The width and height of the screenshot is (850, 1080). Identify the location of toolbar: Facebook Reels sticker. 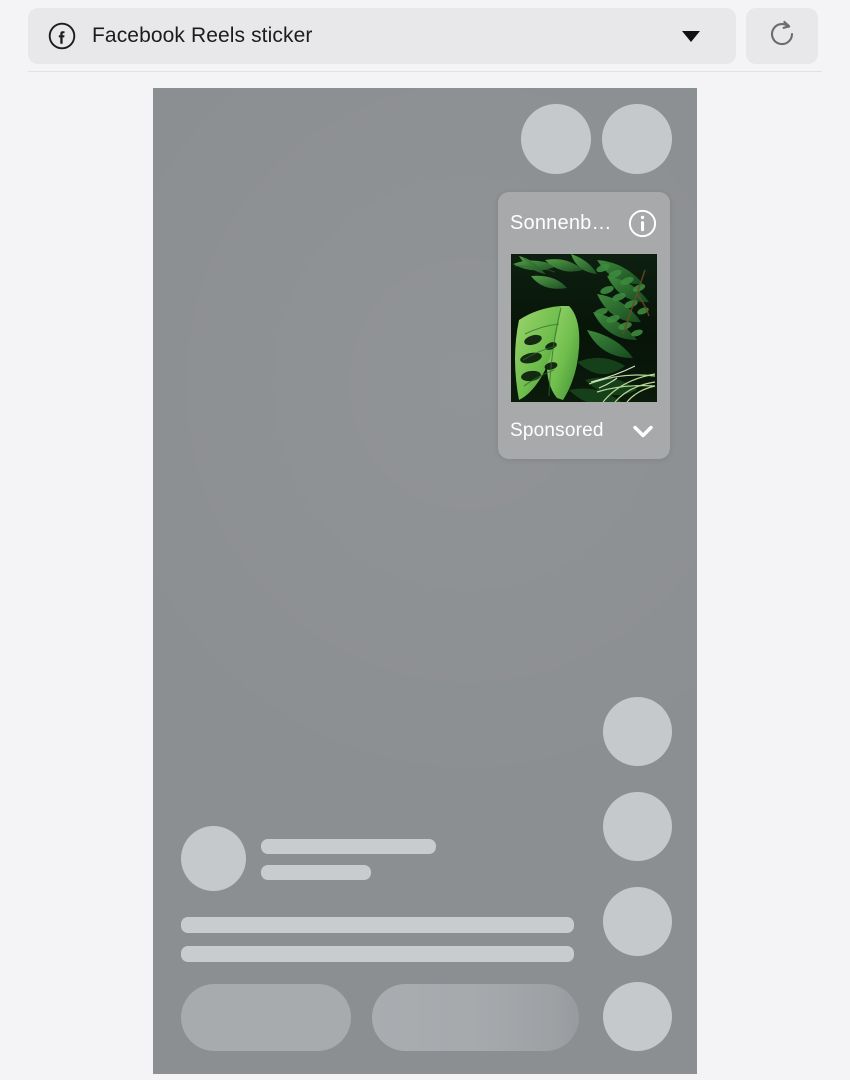
(425, 36).